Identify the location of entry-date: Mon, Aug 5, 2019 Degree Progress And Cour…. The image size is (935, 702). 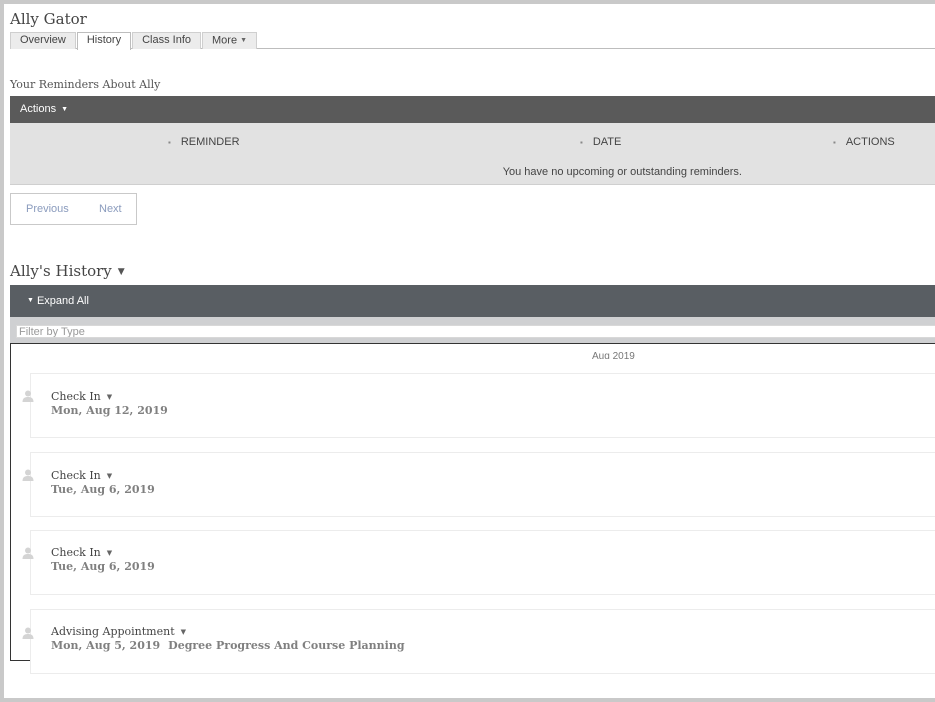
(228, 645).